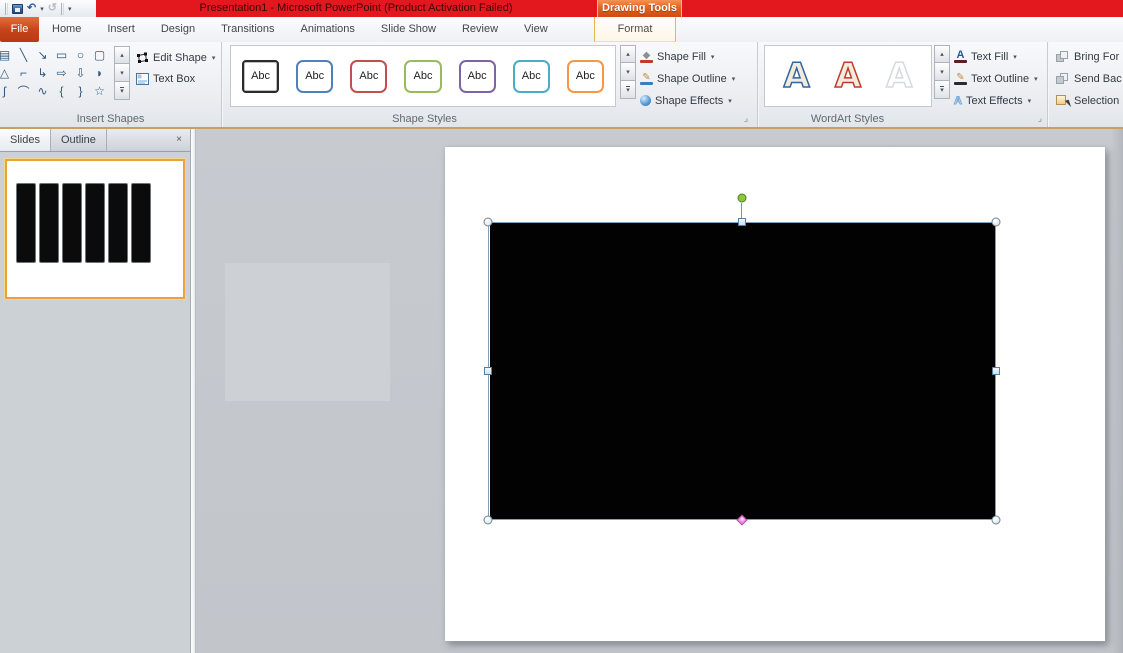  I want to click on tab-design: Design, so click(178, 29).